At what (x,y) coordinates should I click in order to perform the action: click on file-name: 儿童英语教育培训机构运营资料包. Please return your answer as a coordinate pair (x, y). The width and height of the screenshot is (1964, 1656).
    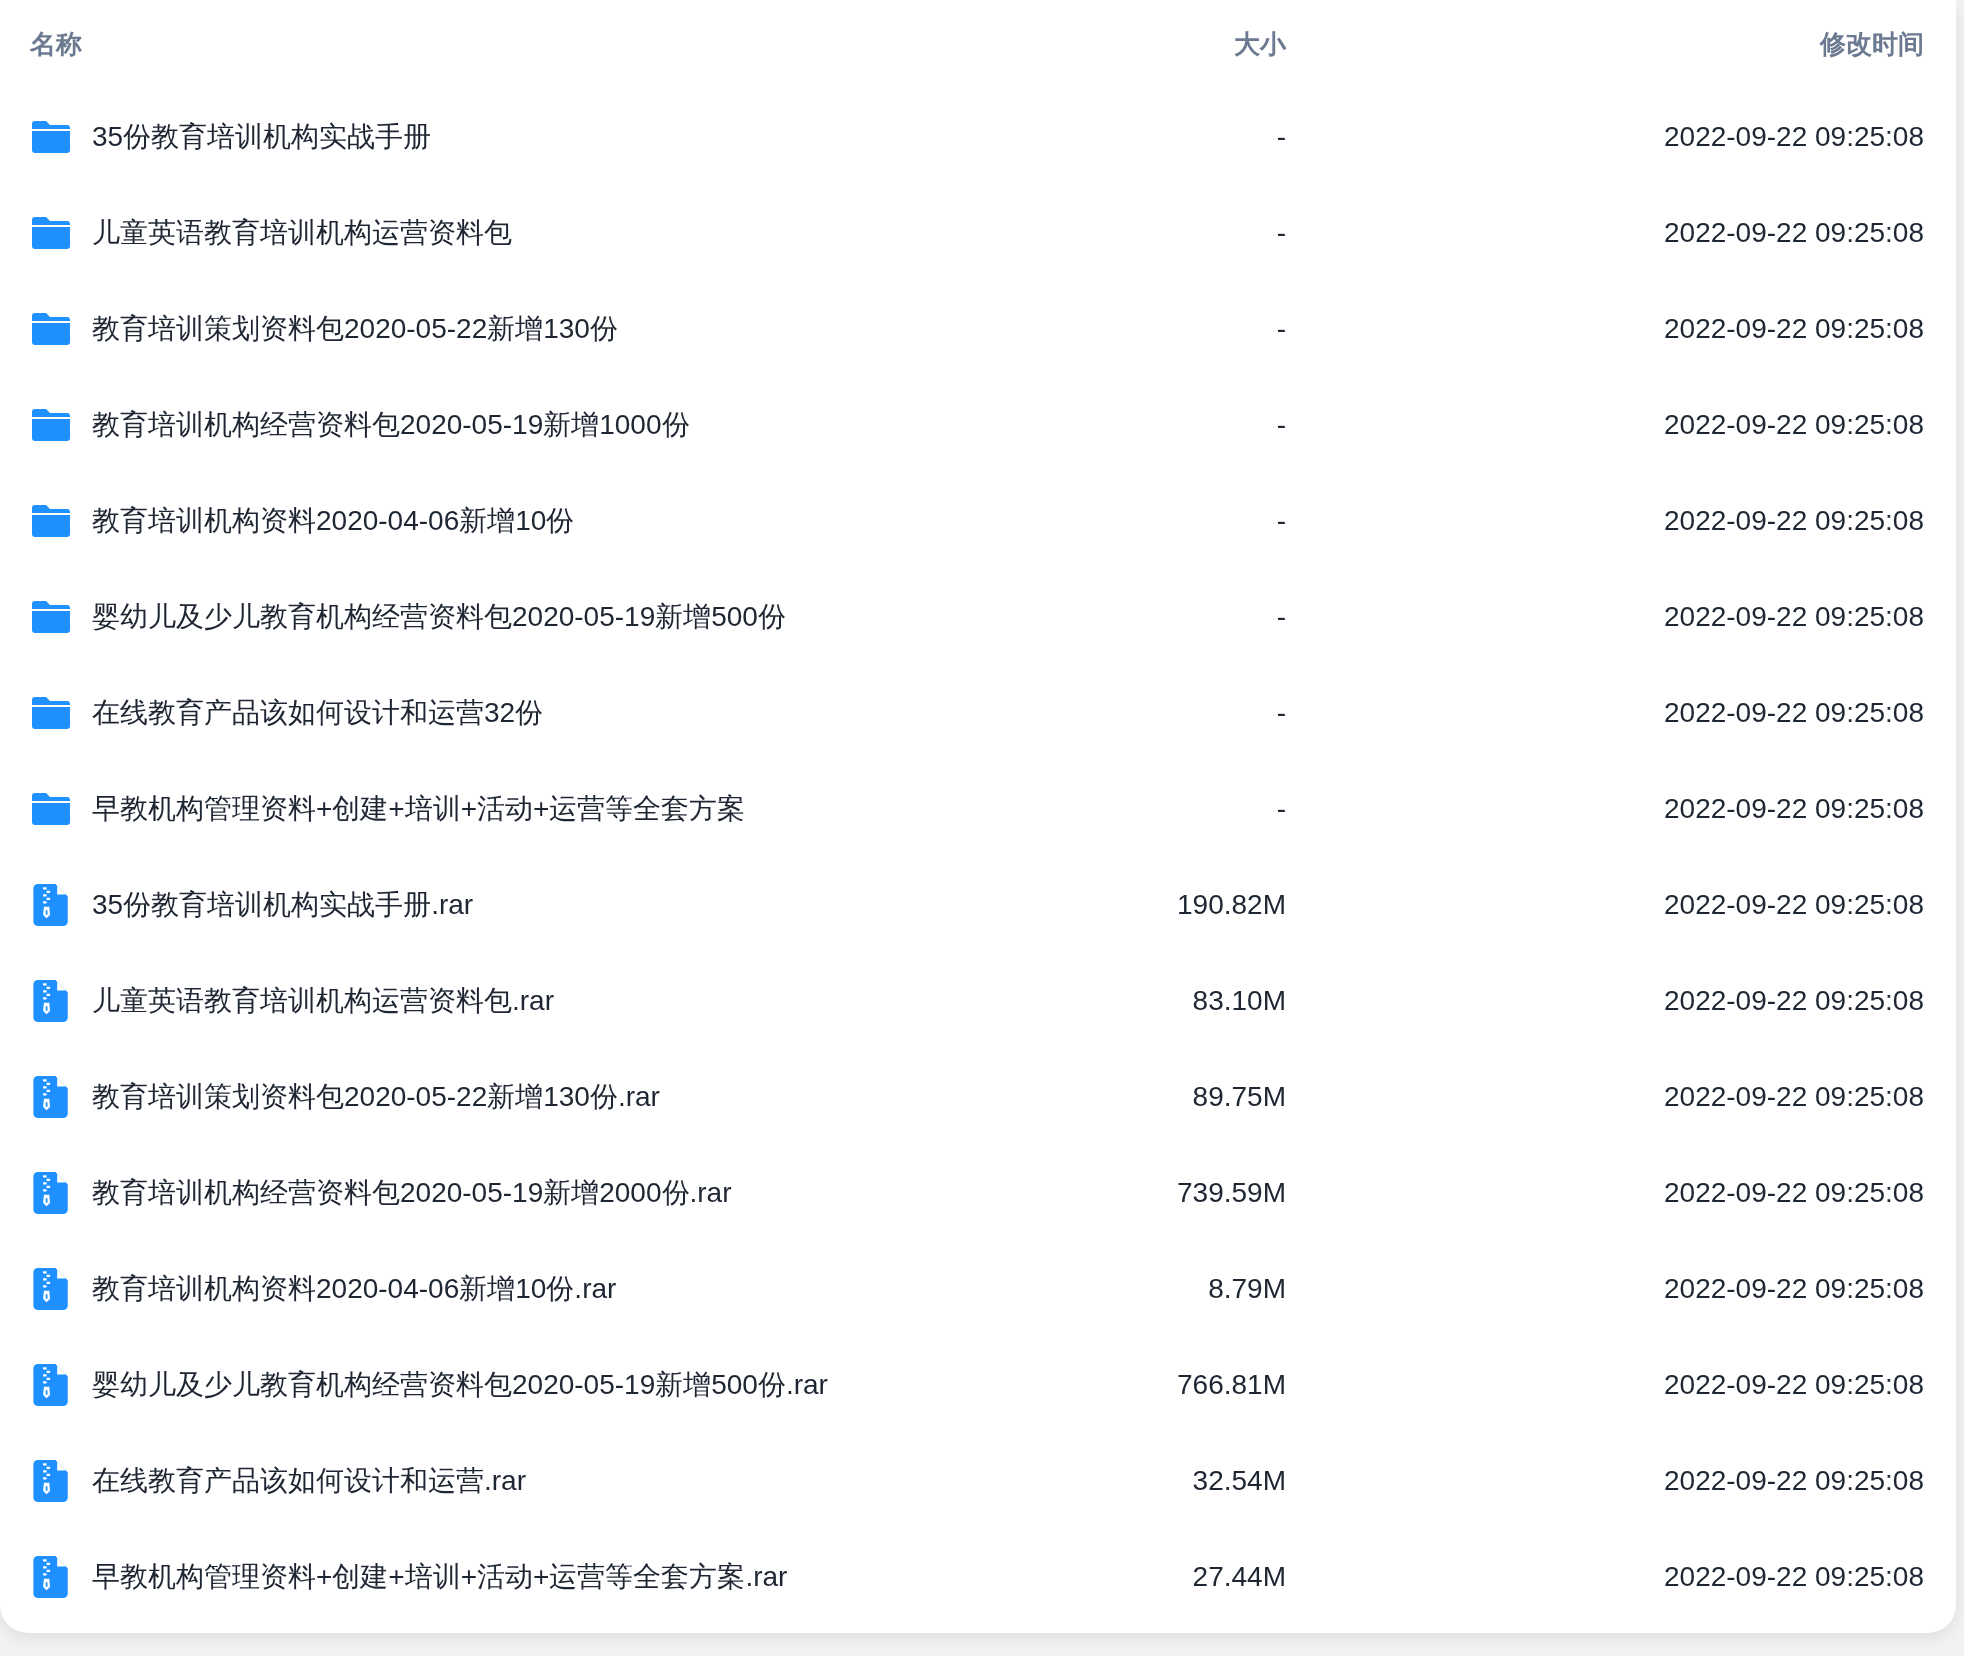
    Looking at the image, I should click on (302, 233).